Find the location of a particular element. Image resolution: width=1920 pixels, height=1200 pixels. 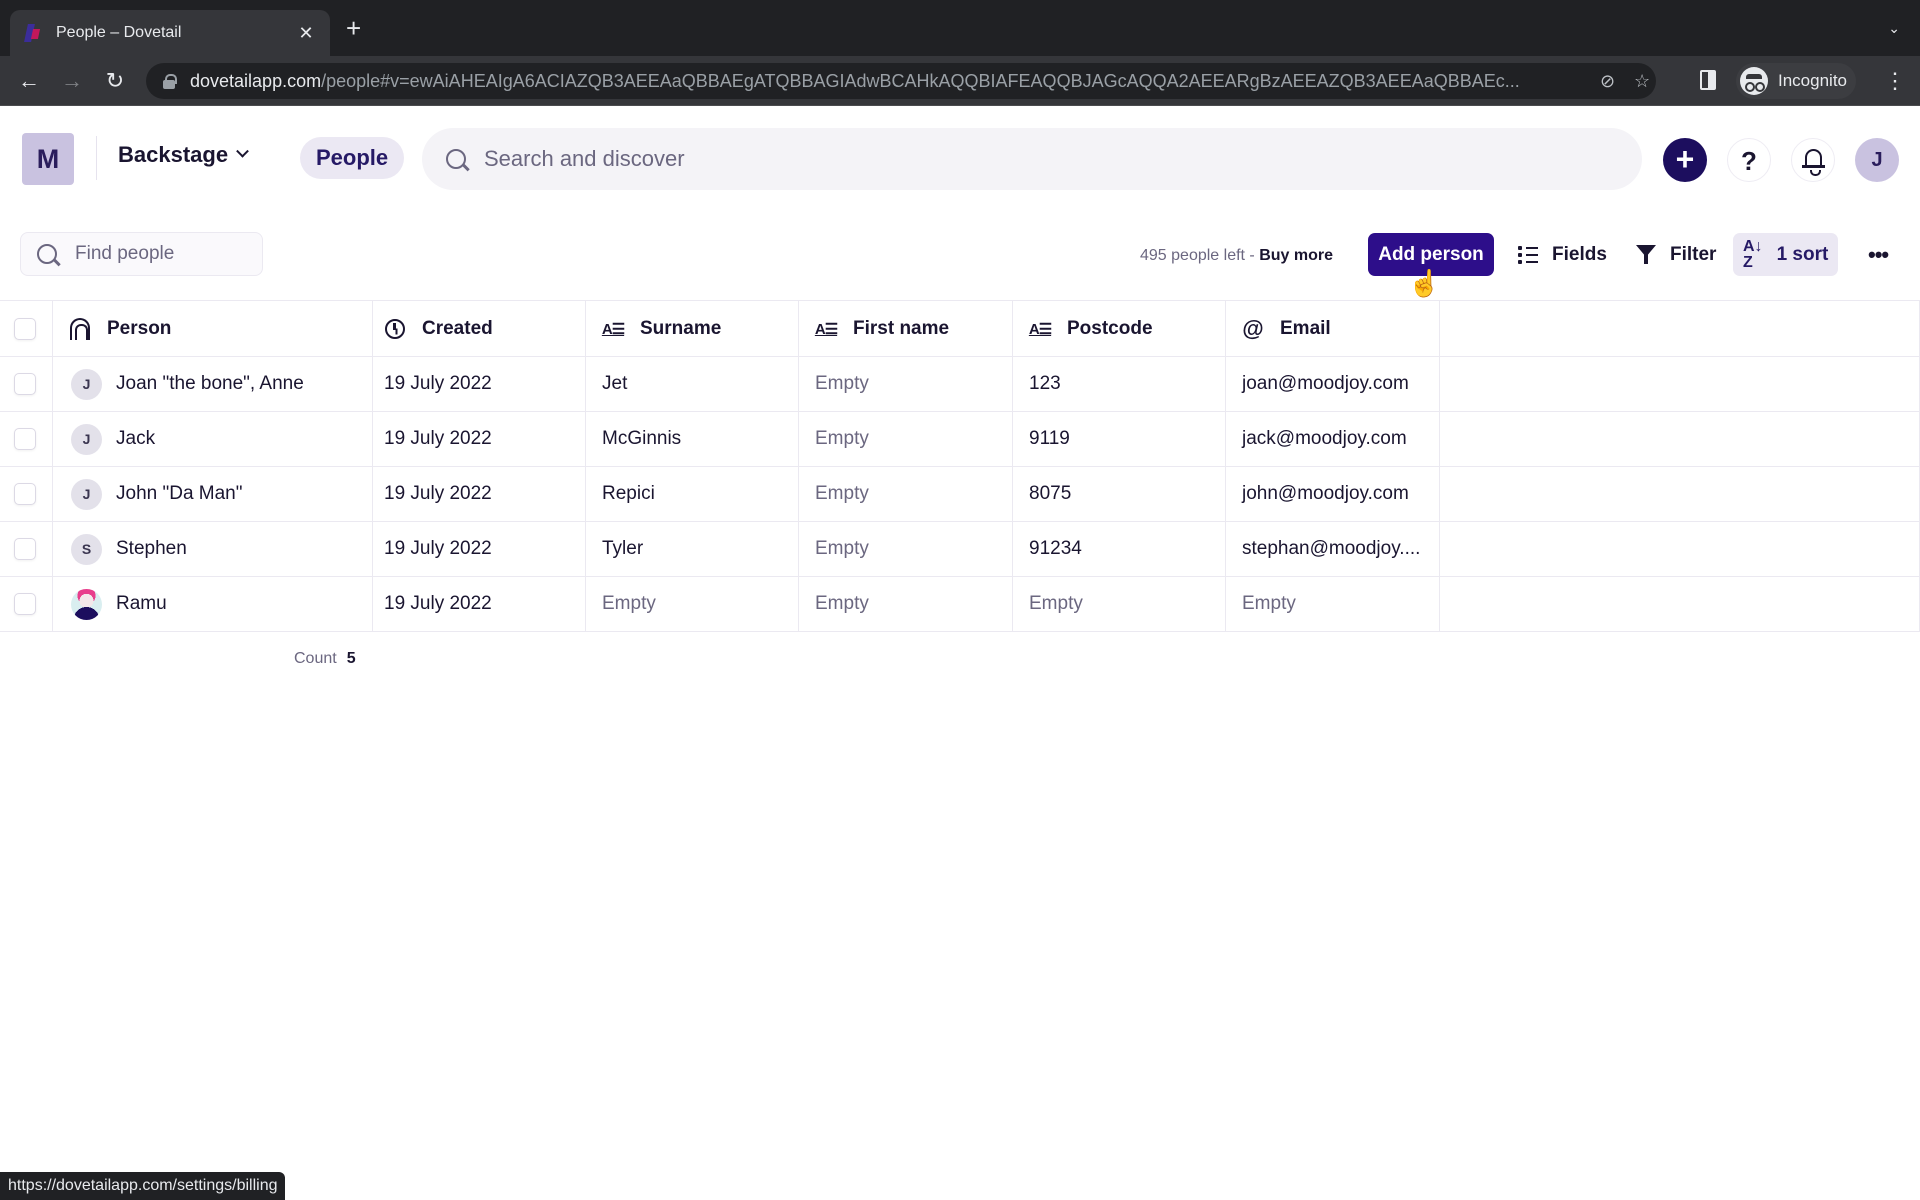

column-header-email: @ Email is located at coordinates (1333, 328).